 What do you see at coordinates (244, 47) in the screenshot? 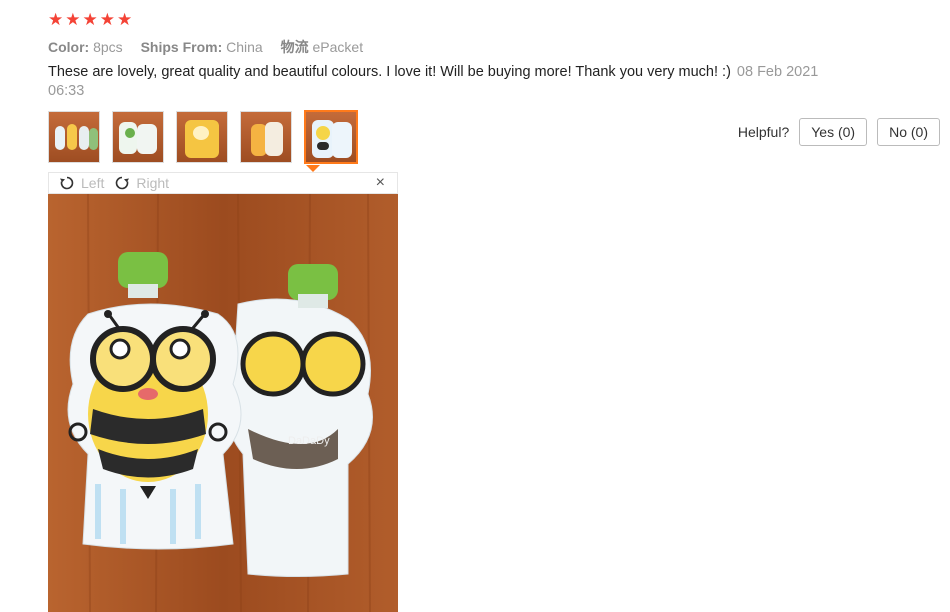
I see `ships-from-value: China` at bounding box center [244, 47].